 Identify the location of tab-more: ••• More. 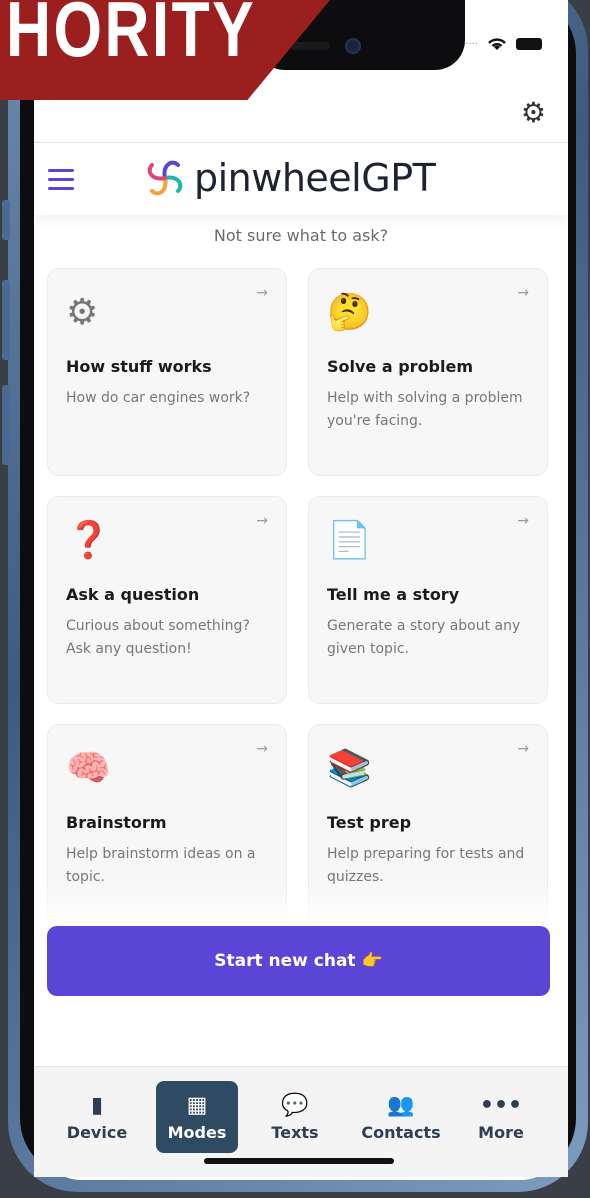
(501, 1117).